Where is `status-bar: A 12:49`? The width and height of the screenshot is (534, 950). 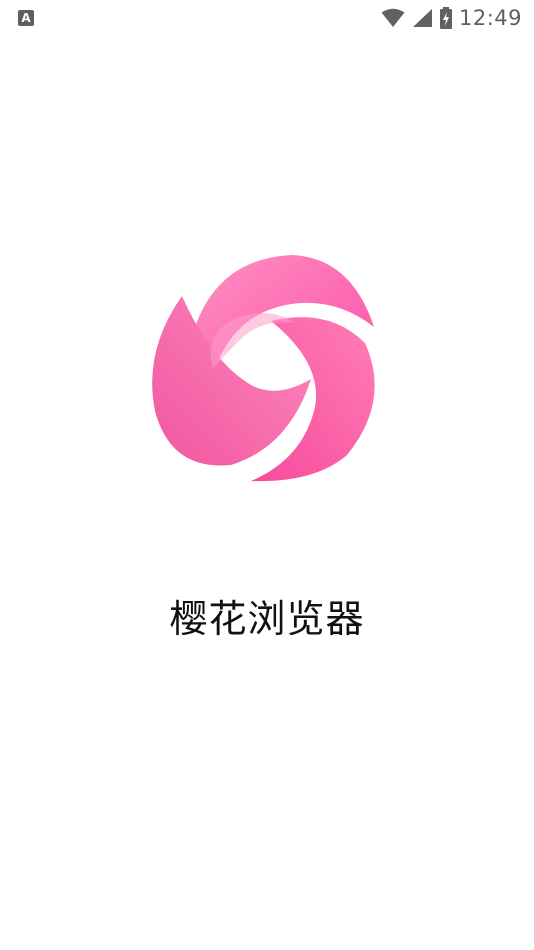
status-bar: A 12:49 is located at coordinates (267, 18).